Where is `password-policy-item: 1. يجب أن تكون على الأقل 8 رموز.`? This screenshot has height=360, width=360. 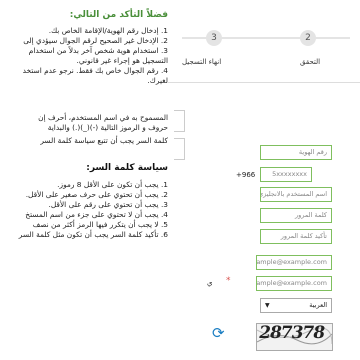 password-policy-item: 1. يجب أن تكون على الأقل 8 رموز. is located at coordinates (112, 184).